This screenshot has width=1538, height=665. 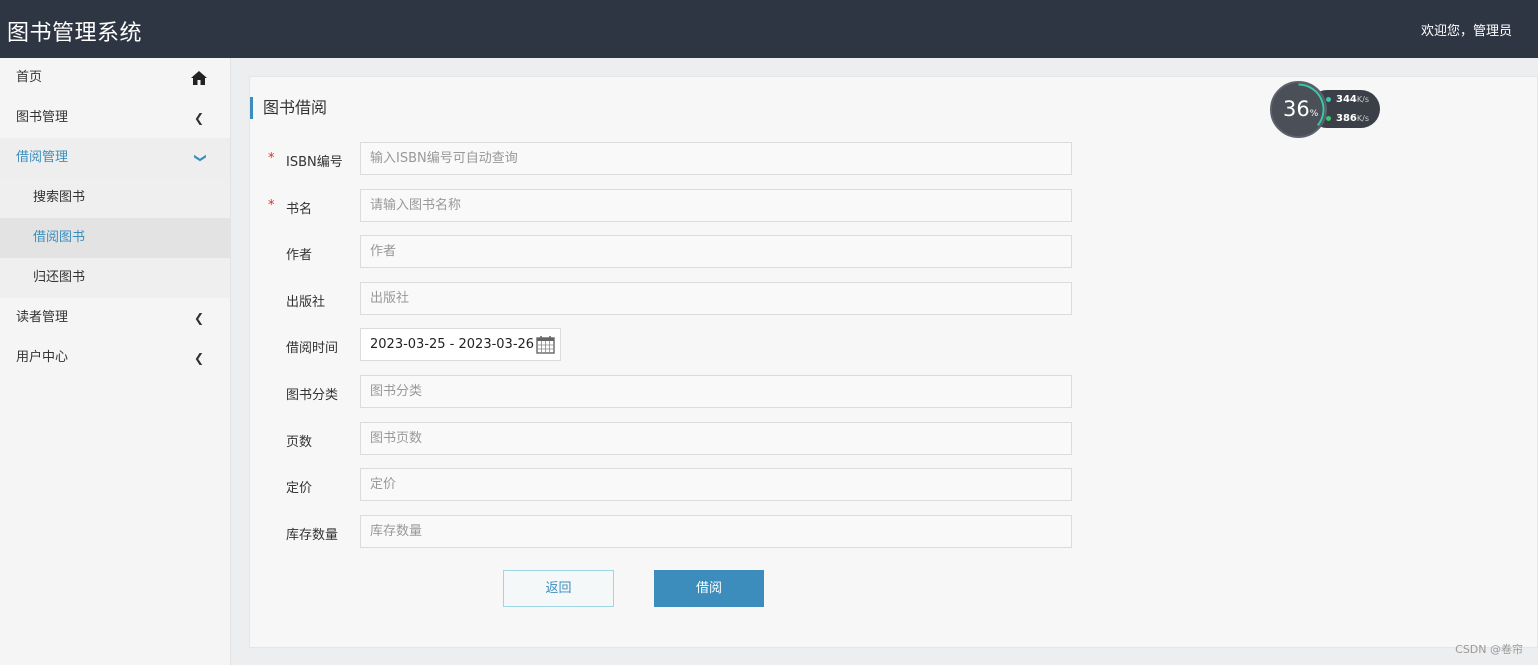 I want to click on date-range-value: 2023-03-25 - 2023-03-26, so click(x=452, y=344).